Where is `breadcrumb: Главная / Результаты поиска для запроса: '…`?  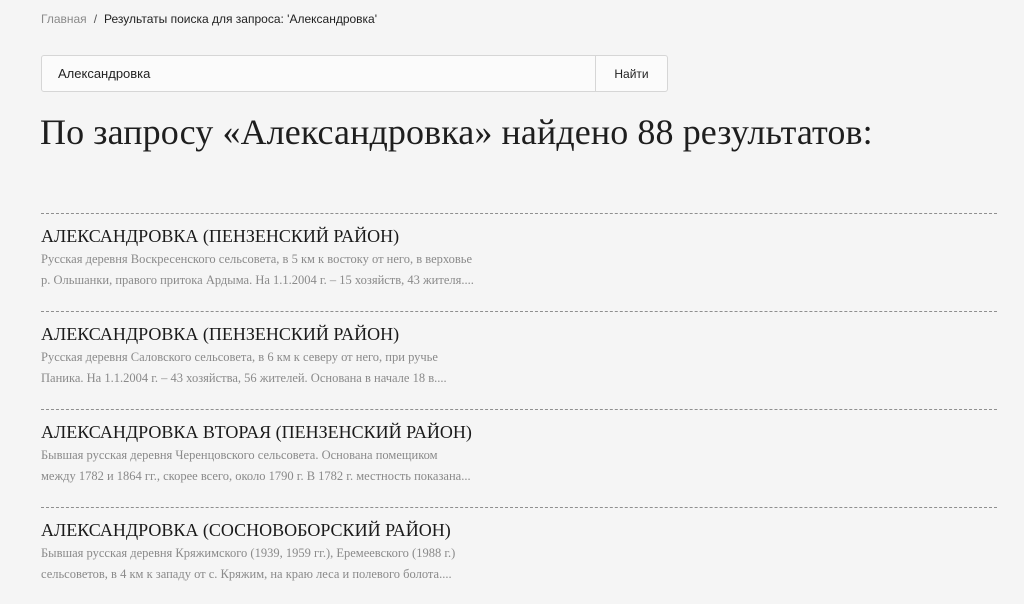 breadcrumb: Главная / Результаты поиска для запроса: '… is located at coordinates (209, 19).